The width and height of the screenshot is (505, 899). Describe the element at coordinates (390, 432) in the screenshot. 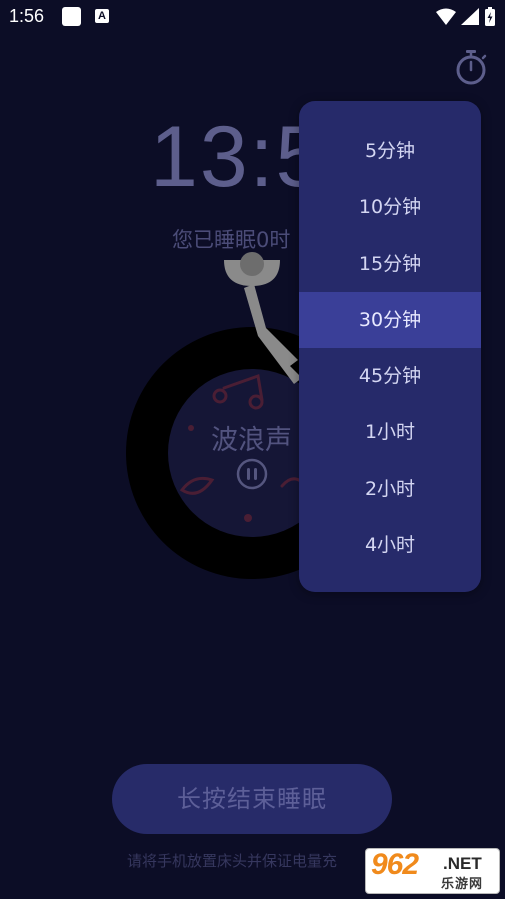

I see `timer-option-1hour: 1小时` at that location.